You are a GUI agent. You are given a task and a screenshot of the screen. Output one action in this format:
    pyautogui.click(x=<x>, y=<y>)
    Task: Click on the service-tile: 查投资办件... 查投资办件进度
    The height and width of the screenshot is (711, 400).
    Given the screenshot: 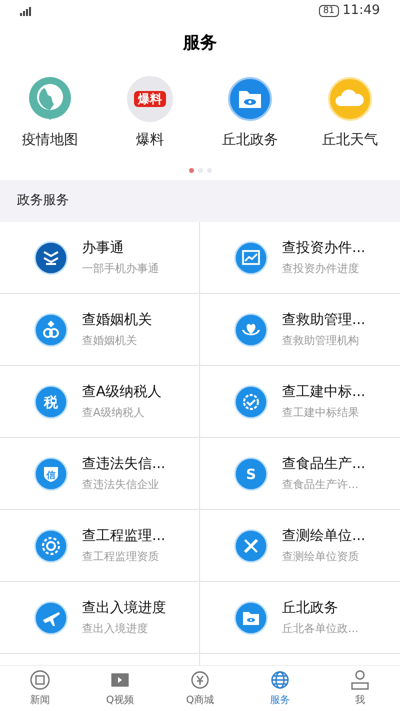 What is the action you would take?
    pyautogui.click(x=300, y=258)
    